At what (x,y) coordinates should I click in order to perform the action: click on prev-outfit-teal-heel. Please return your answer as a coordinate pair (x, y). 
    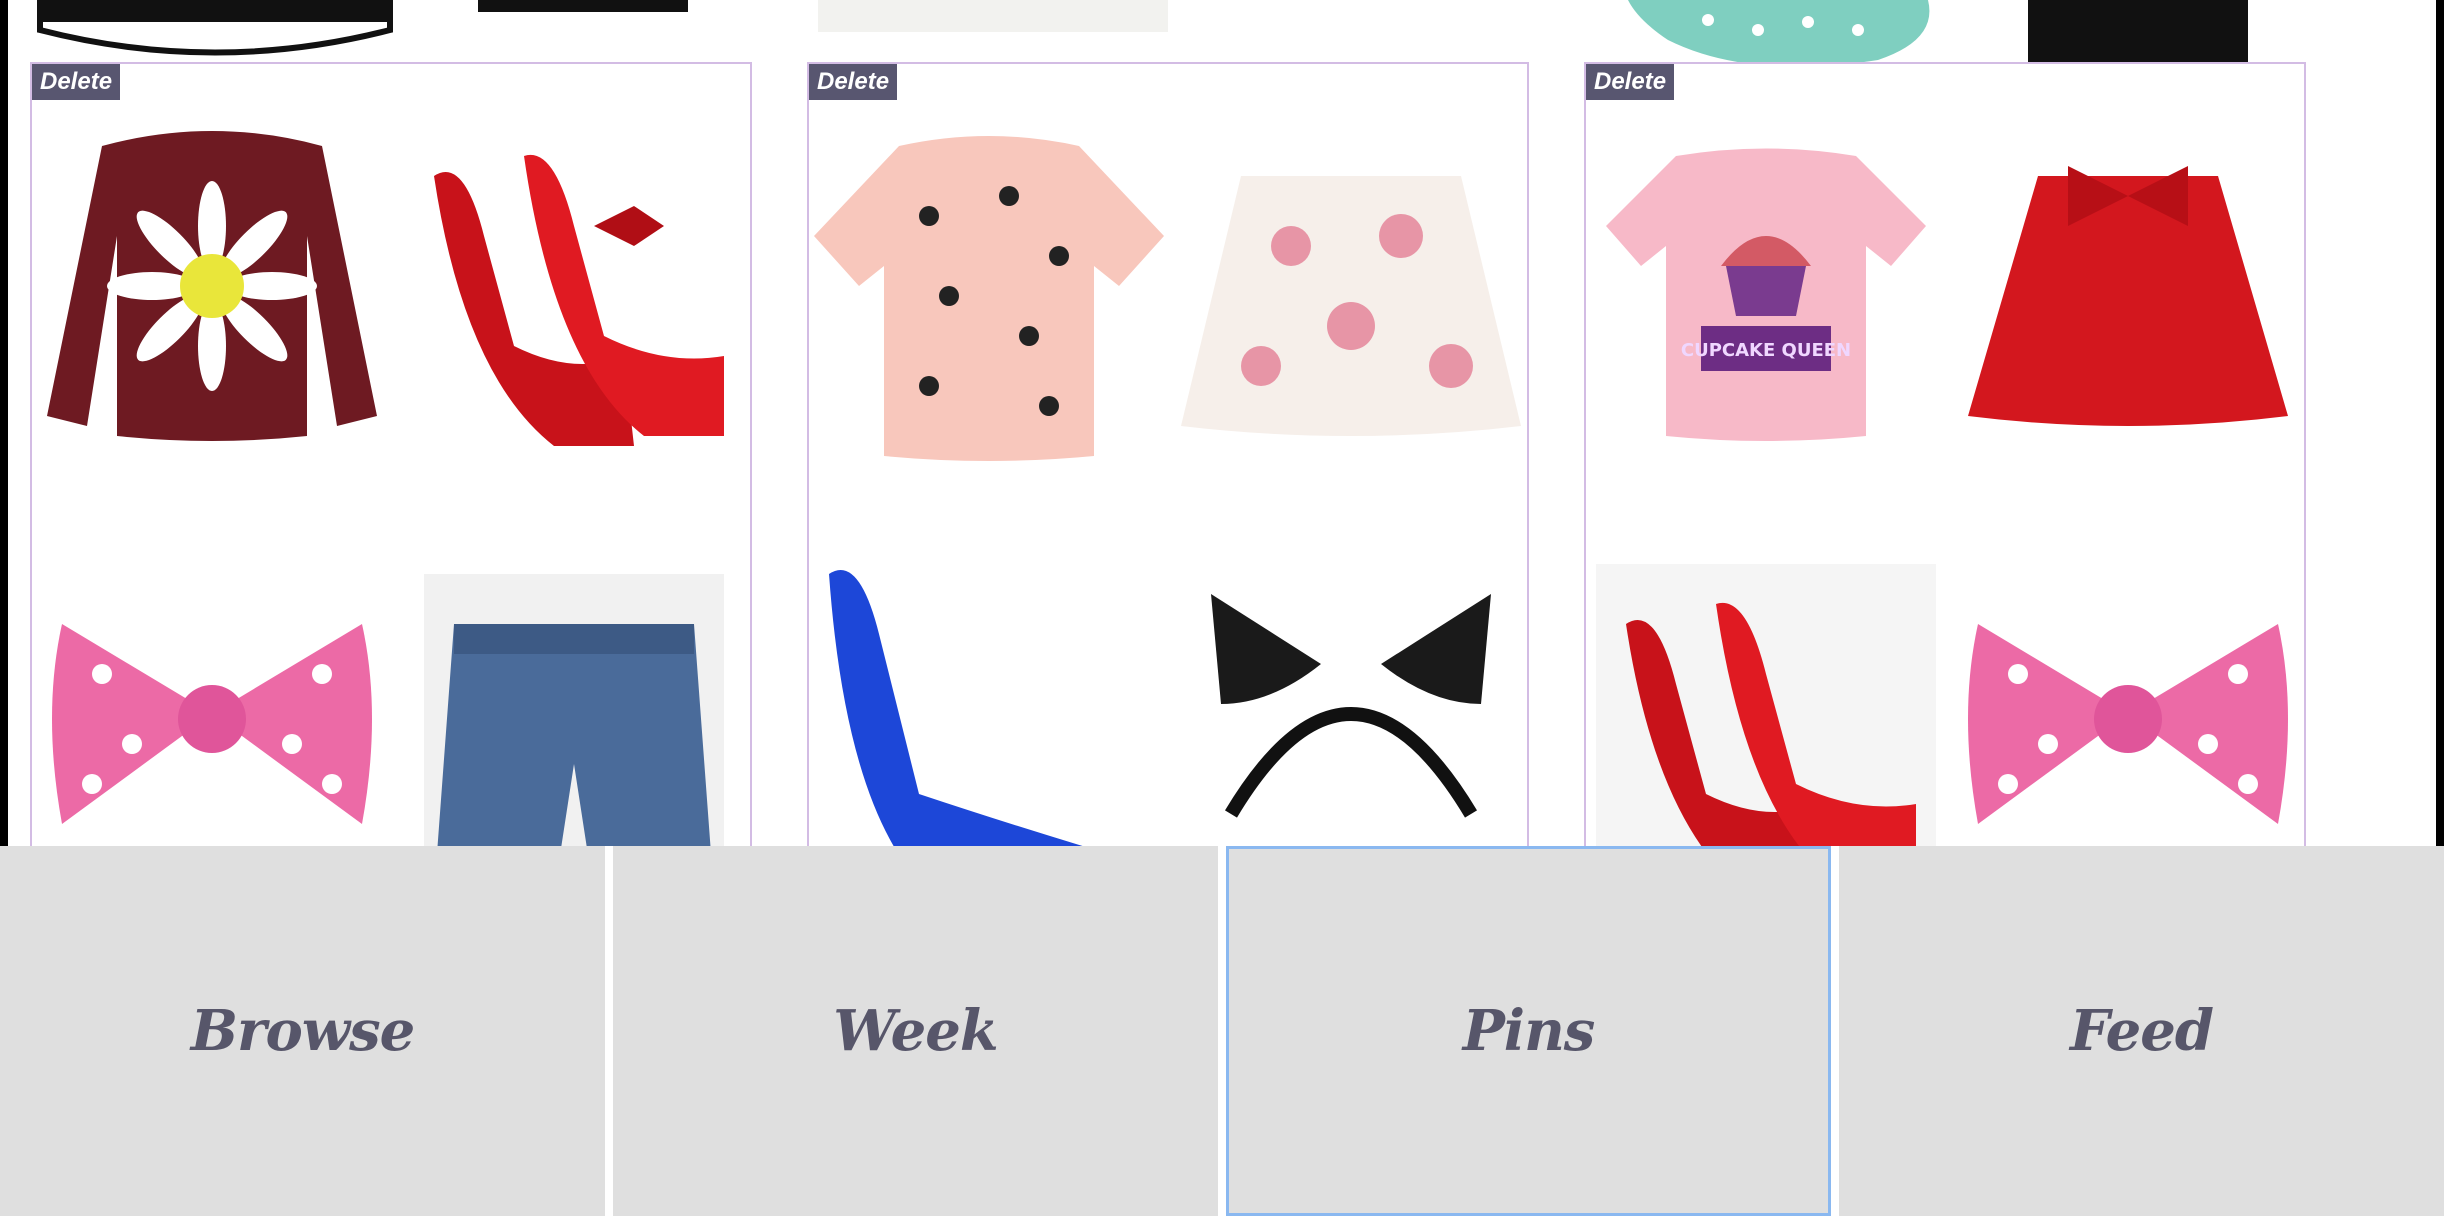
    Looking at the image, I should click on (1793, 31).